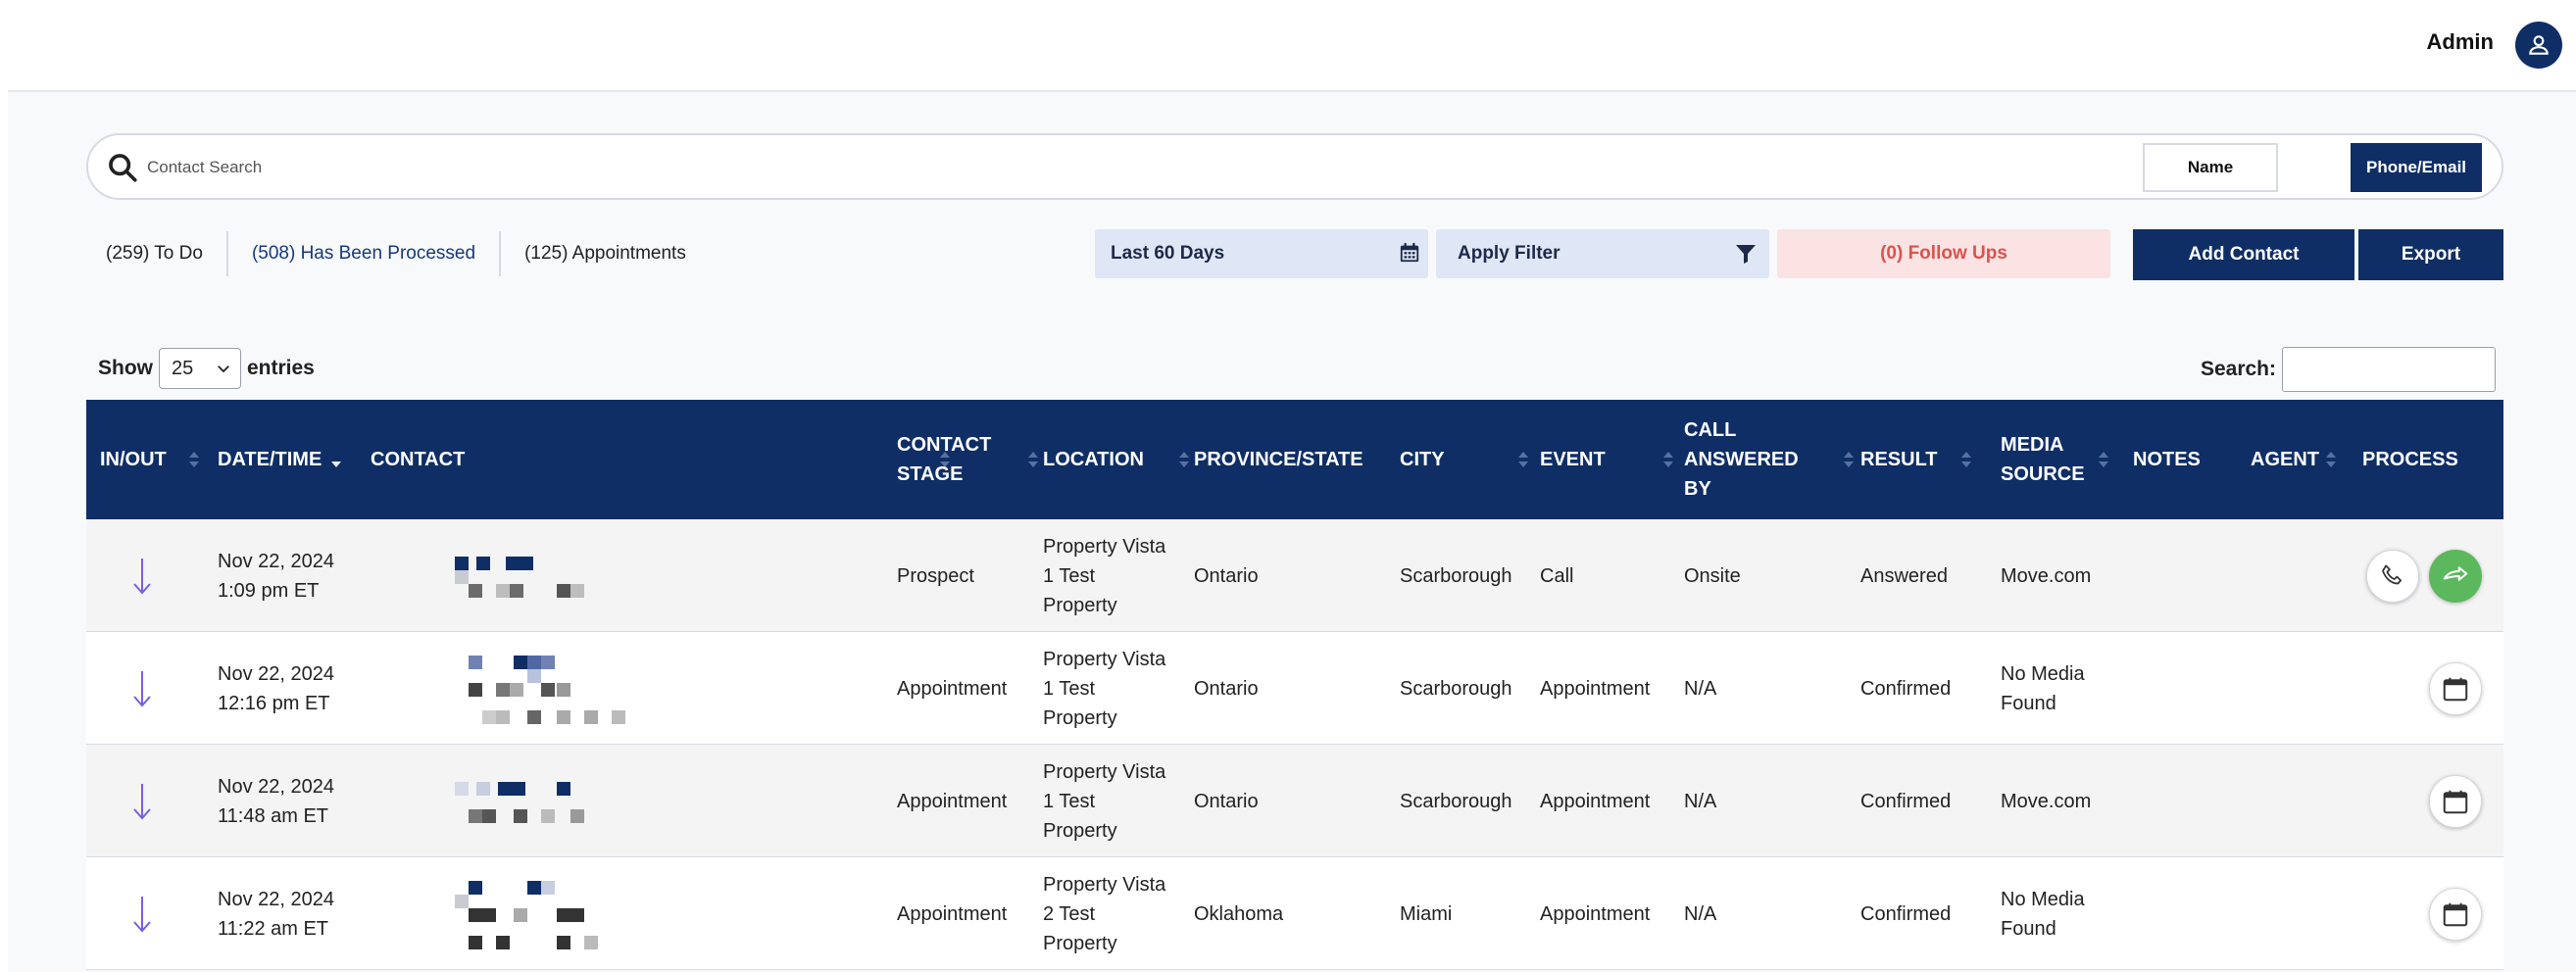 Image resolution: width=2576 pixels, height=972 pixels. I want to click on city-cell-line: Miami, so click(1426, 913).